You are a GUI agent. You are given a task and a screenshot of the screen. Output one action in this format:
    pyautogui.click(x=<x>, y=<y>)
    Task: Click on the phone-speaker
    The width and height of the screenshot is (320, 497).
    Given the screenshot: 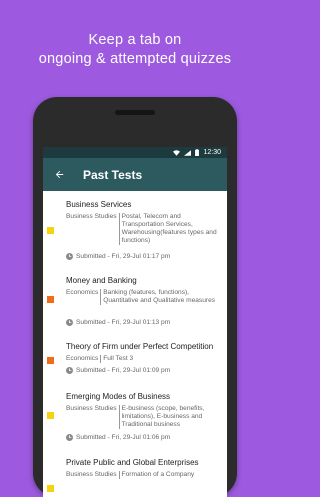 What is the action you would take?
    pyautogui.click(x=135, y=112)
    